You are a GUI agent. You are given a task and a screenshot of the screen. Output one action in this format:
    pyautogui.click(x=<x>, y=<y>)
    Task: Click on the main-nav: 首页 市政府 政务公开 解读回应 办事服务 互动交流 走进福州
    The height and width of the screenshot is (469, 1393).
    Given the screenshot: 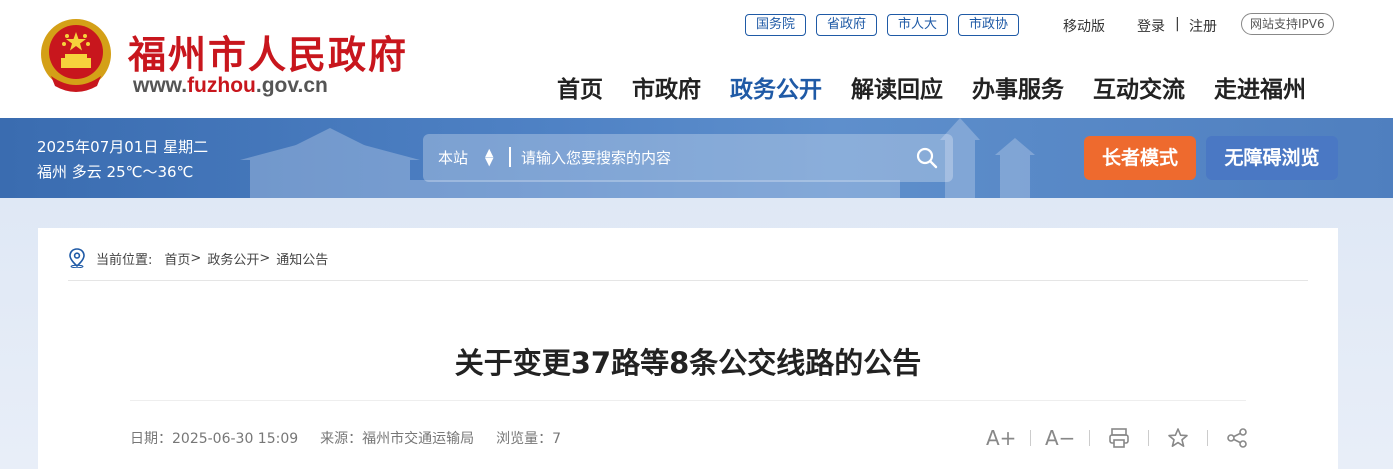 What is the action you would take?
    pyautogui.click(x=931, y=87)
    